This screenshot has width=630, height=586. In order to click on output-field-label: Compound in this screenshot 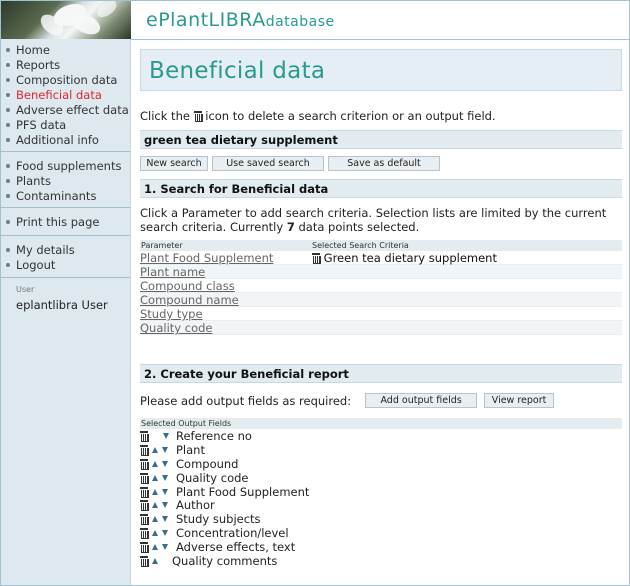, I will do `click(207, 463)`.